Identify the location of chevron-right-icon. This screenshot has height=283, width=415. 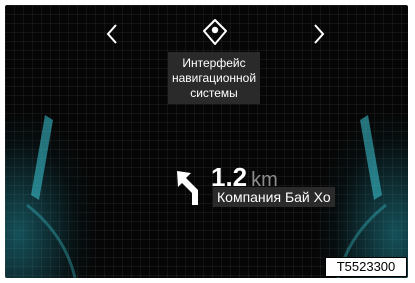
(319, 34).